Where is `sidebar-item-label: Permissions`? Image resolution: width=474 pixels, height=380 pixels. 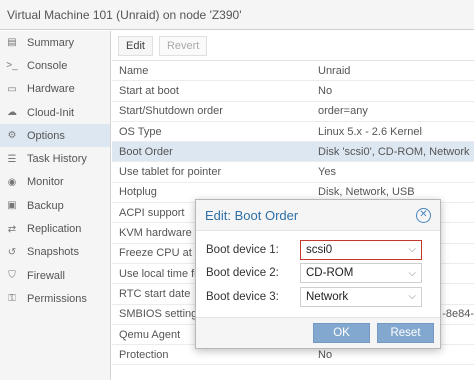
sidebar-item-label: Permissions is located at coordinates (57, 298).